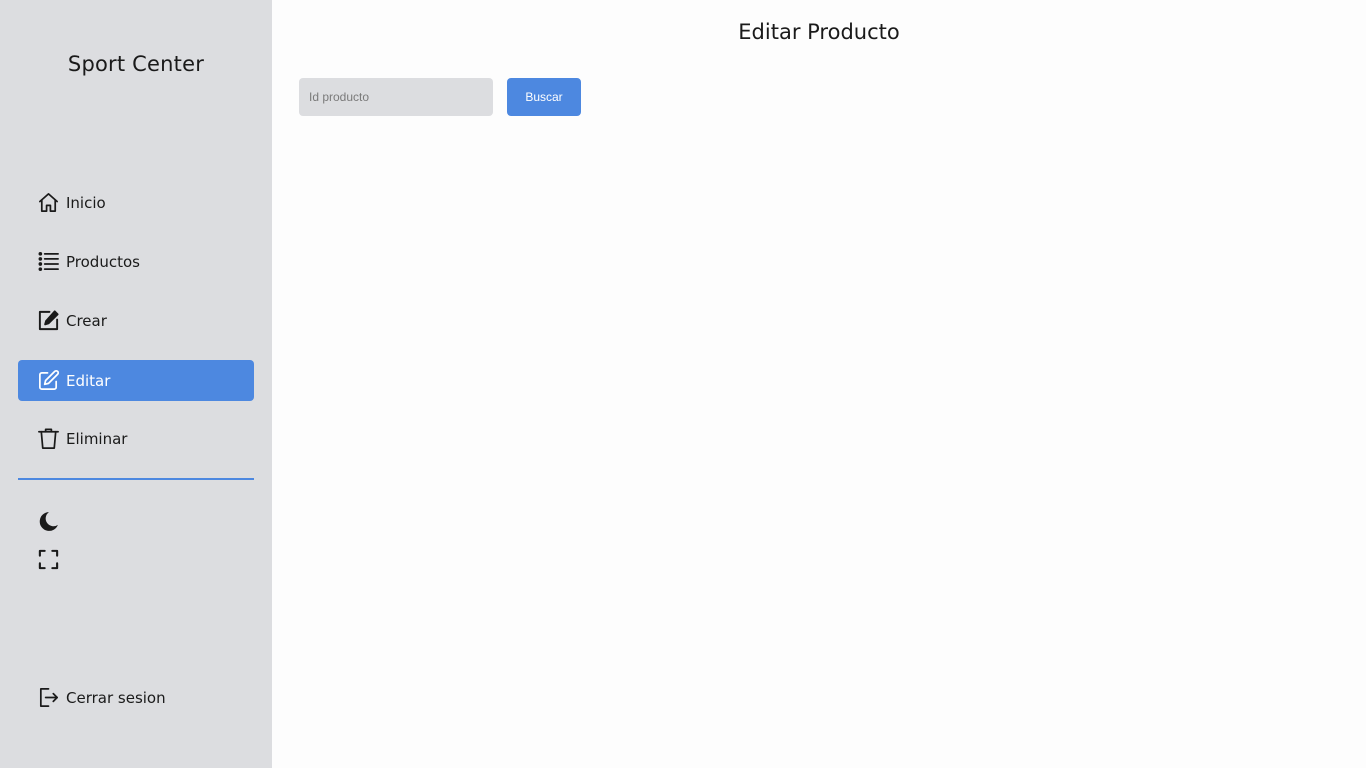  I want to click on sidebar-item-productos: Productos, so click(136, 261).